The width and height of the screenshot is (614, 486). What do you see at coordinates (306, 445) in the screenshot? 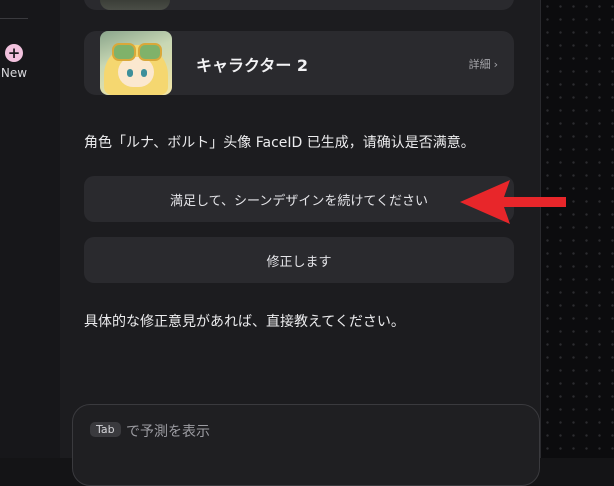
I see `chat-input-box: Tab で予測を表示` at bounding box center [306, 445].